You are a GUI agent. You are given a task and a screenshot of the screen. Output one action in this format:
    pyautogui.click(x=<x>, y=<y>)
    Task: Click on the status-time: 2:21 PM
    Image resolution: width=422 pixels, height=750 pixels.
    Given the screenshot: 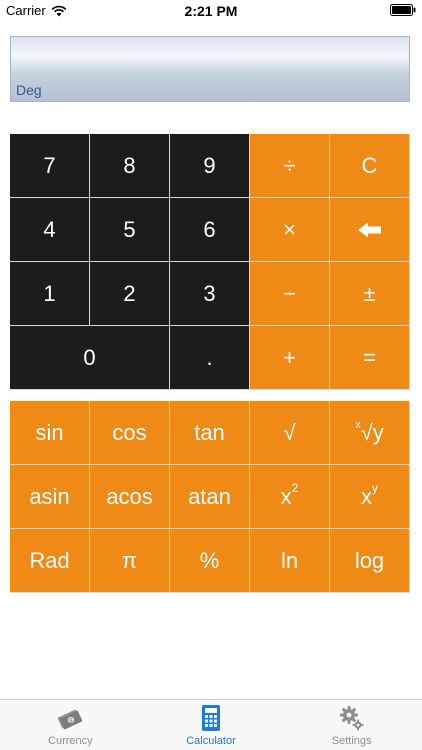 What is the action you would take?
    pyautogui.click(x=211, y=11)
    